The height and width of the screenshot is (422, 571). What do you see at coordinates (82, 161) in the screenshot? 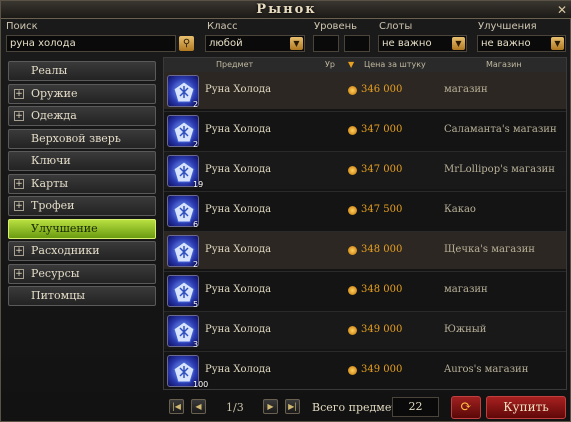
I see `category-item: Ключи` at bounding box center [82, 161].